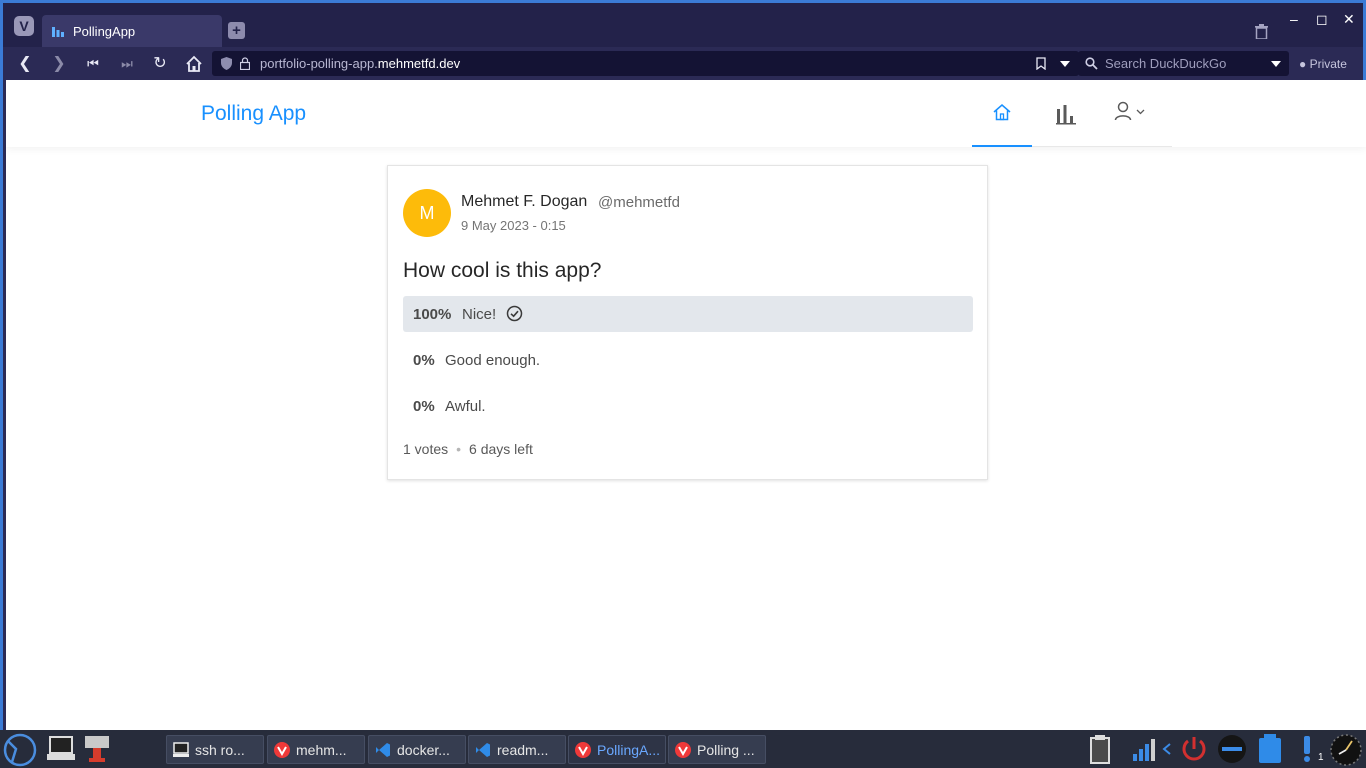 The image size is (1366, 768). What do you see at coordinates (686, 113) in the screenshot?
I see `app-header: Polling App` at bounding box center [686, 113].